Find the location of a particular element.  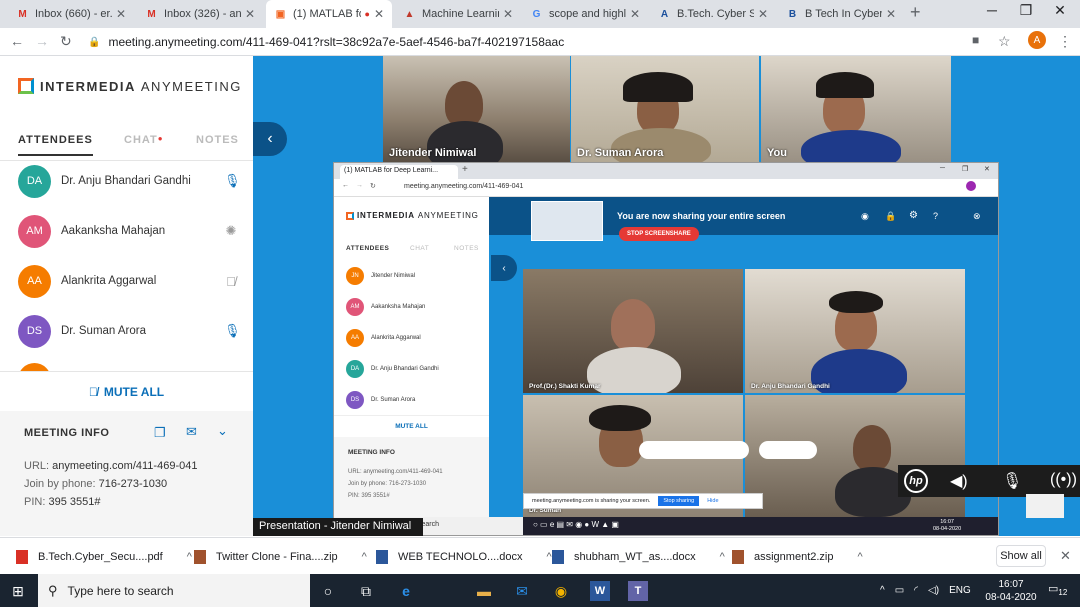

download-item: Twitter Clone - Fina....zip ^ is located at coordinates (280, 556).